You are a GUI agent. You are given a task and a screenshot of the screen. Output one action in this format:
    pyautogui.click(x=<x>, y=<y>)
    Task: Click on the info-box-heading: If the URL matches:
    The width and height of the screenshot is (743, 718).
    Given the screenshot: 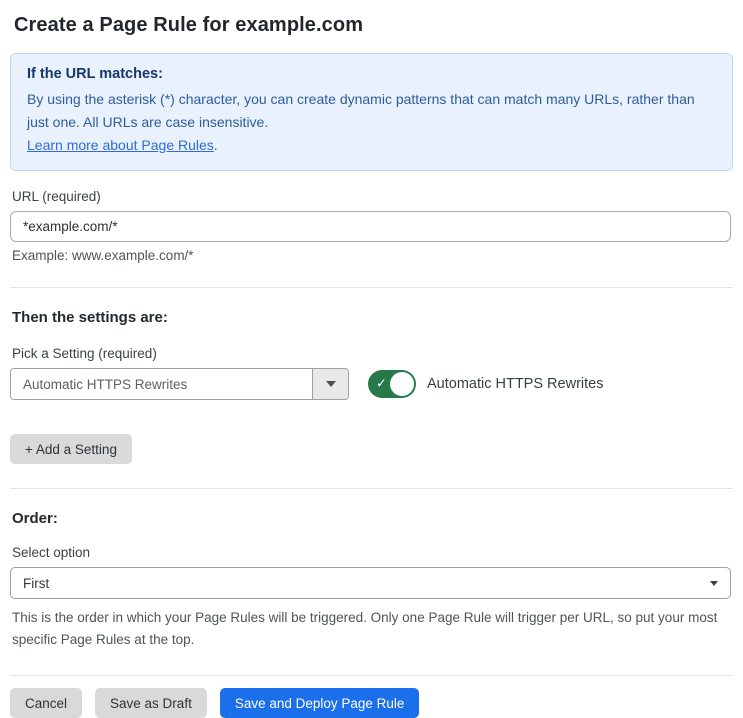 What is the action you would take?
    pyautogui.click(x=95, y=74)
    